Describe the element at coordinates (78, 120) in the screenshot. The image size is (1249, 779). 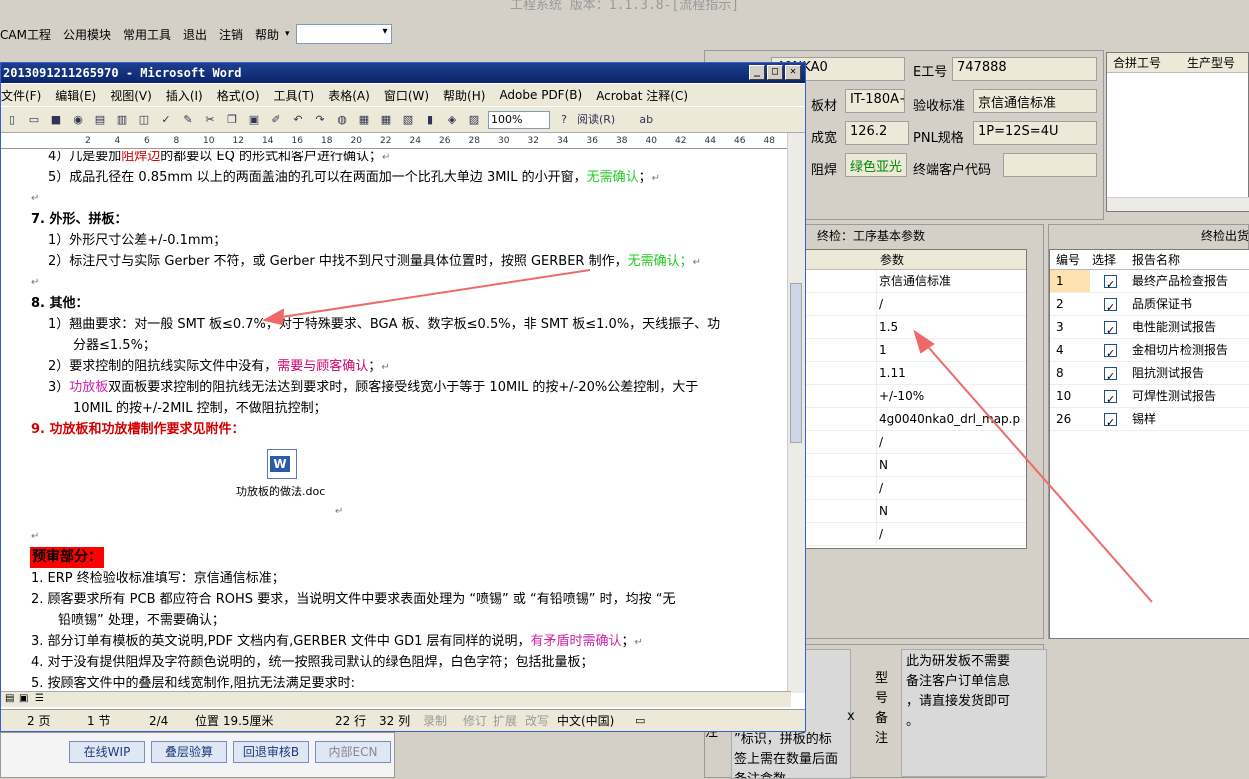
I see `permission-icon: ◉` at that location.